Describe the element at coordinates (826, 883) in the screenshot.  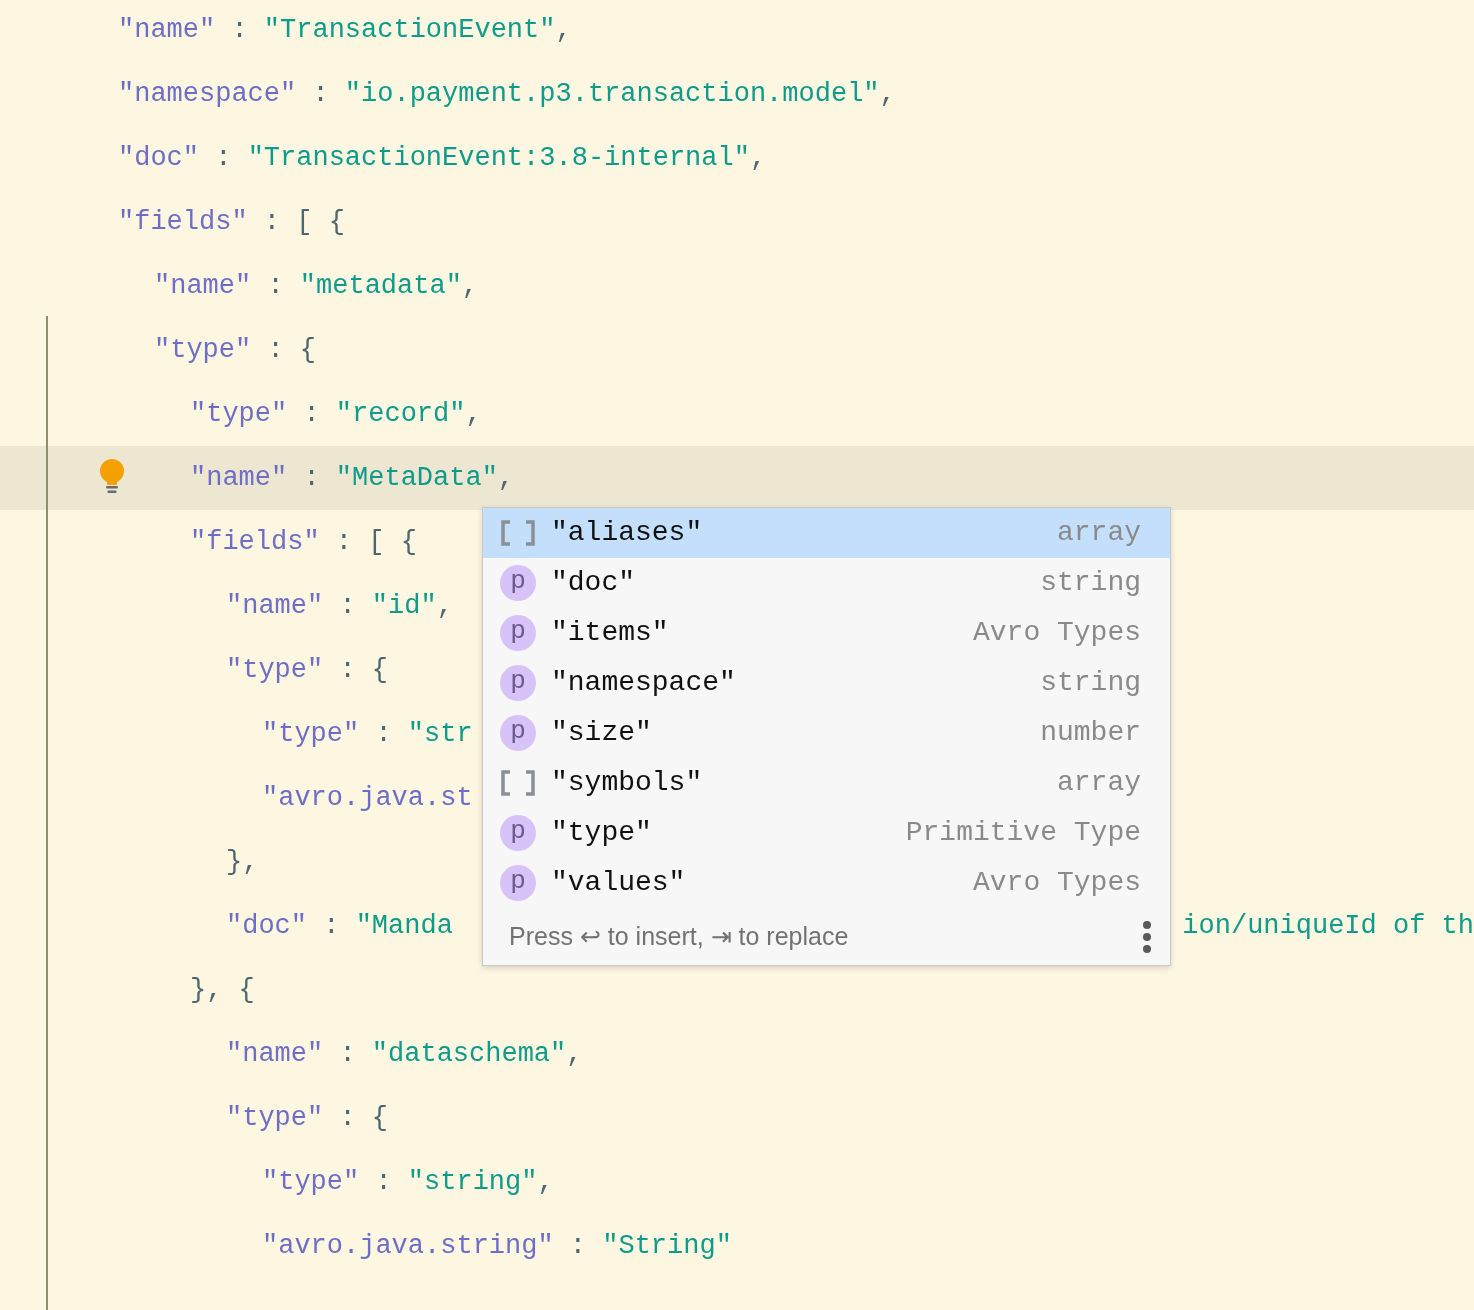
I see `completion-item: p "values" Avro Types` at that location.